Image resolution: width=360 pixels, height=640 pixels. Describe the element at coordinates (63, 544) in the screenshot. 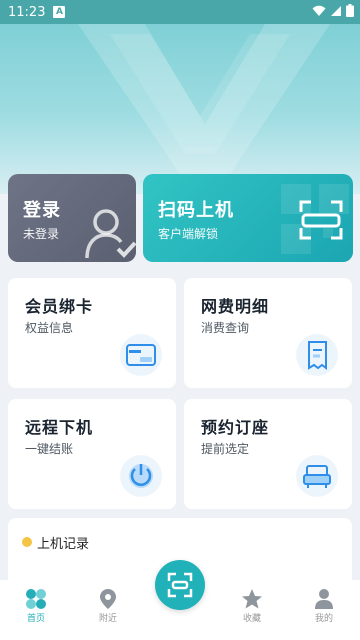

I see `usage-record-label: 上机记录` at that location.